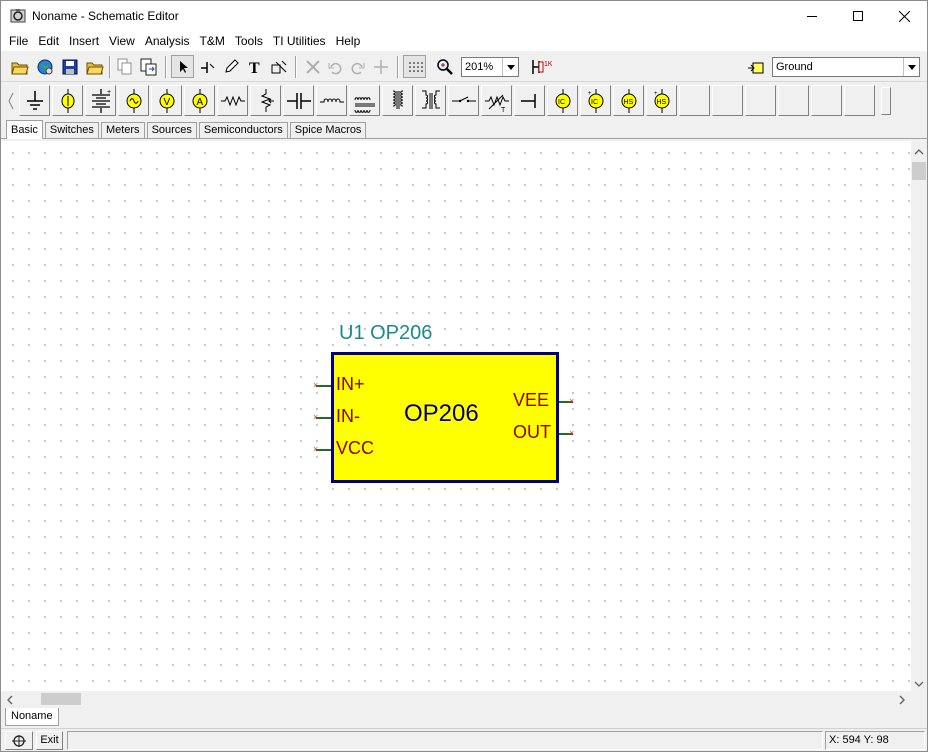 This screenshot has height=752, width=928. What do you see at coordinates (902, 701) in the screenshot?
I see `scroll-right-button` at bounding box center [902, 701].